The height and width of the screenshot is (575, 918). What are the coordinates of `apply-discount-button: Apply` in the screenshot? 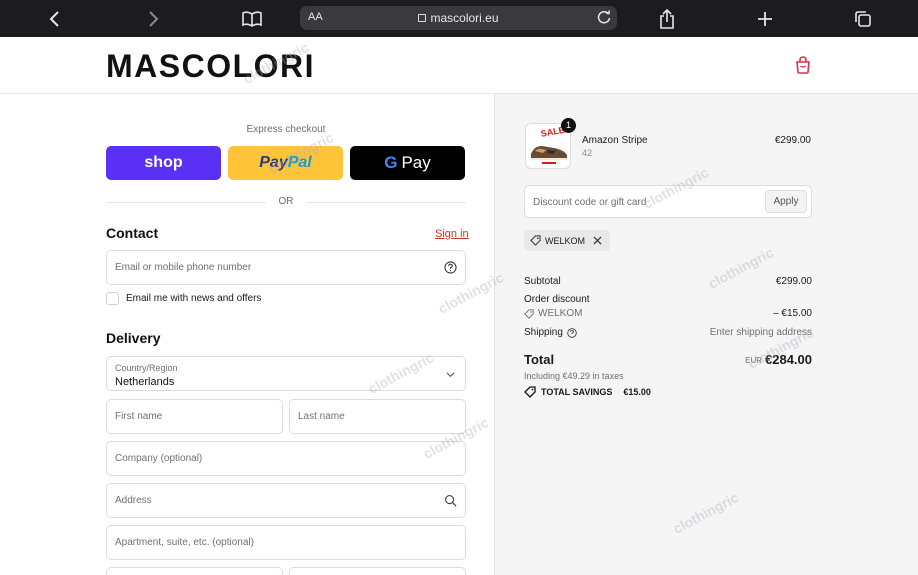 It's located at (786, 201).